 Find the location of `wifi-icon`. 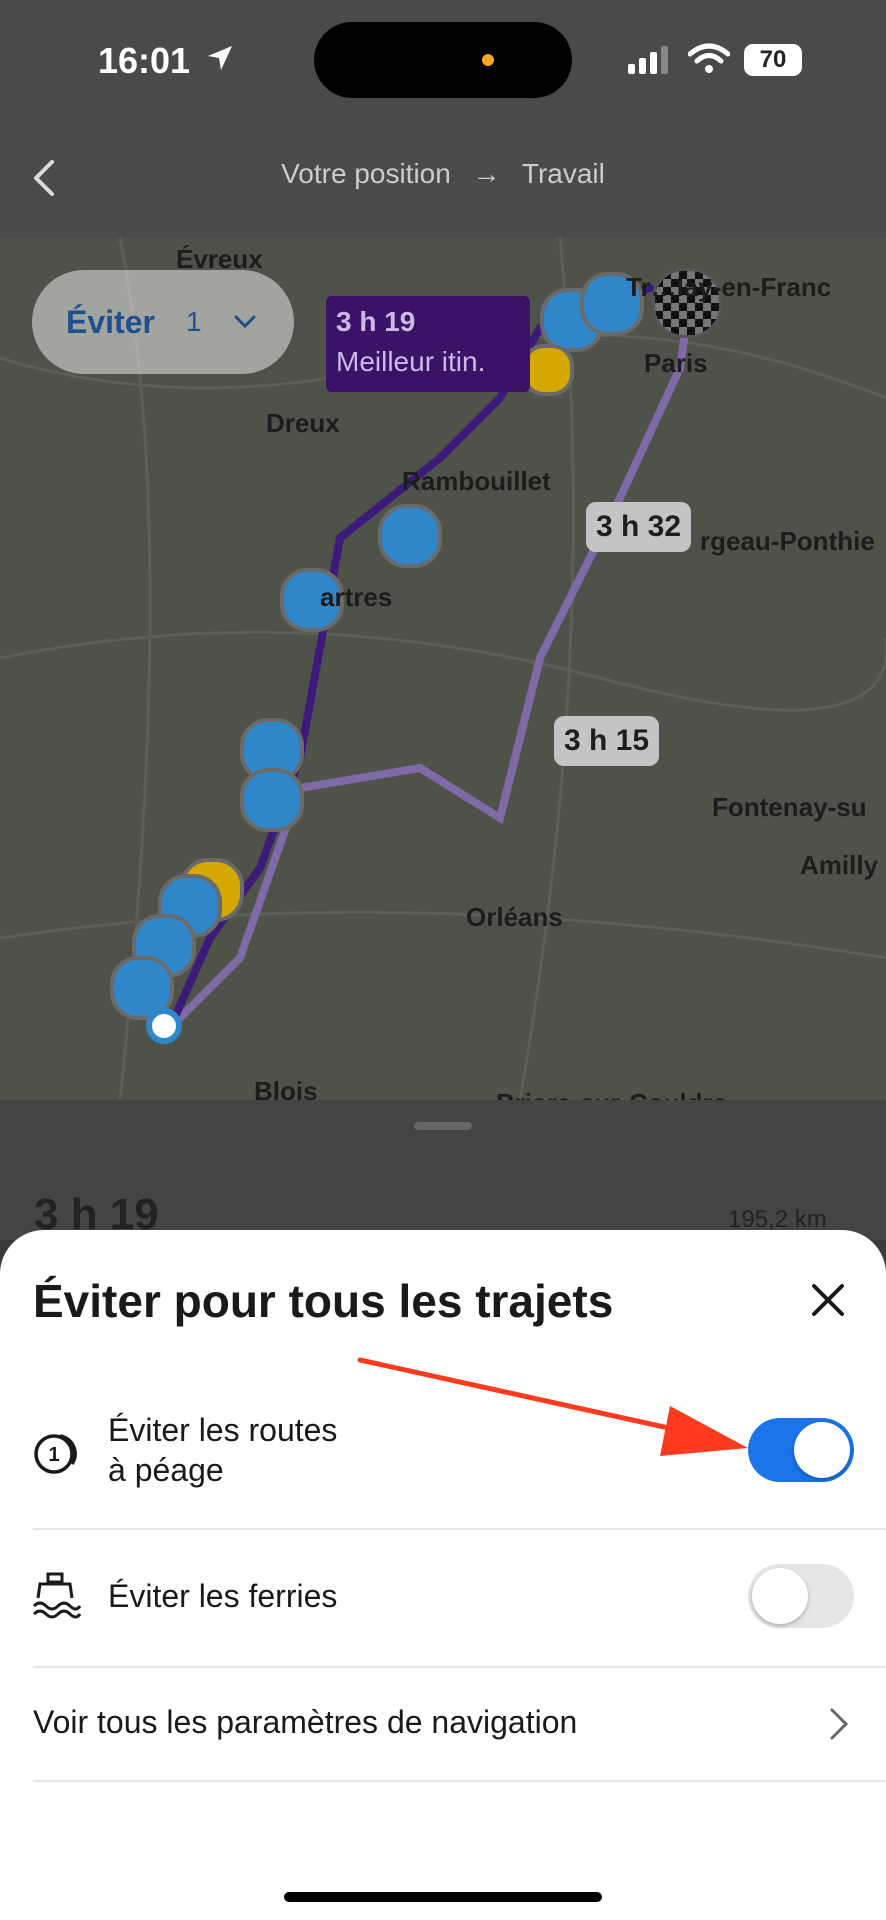

wifi-icon is located at coordinates (709, 58).